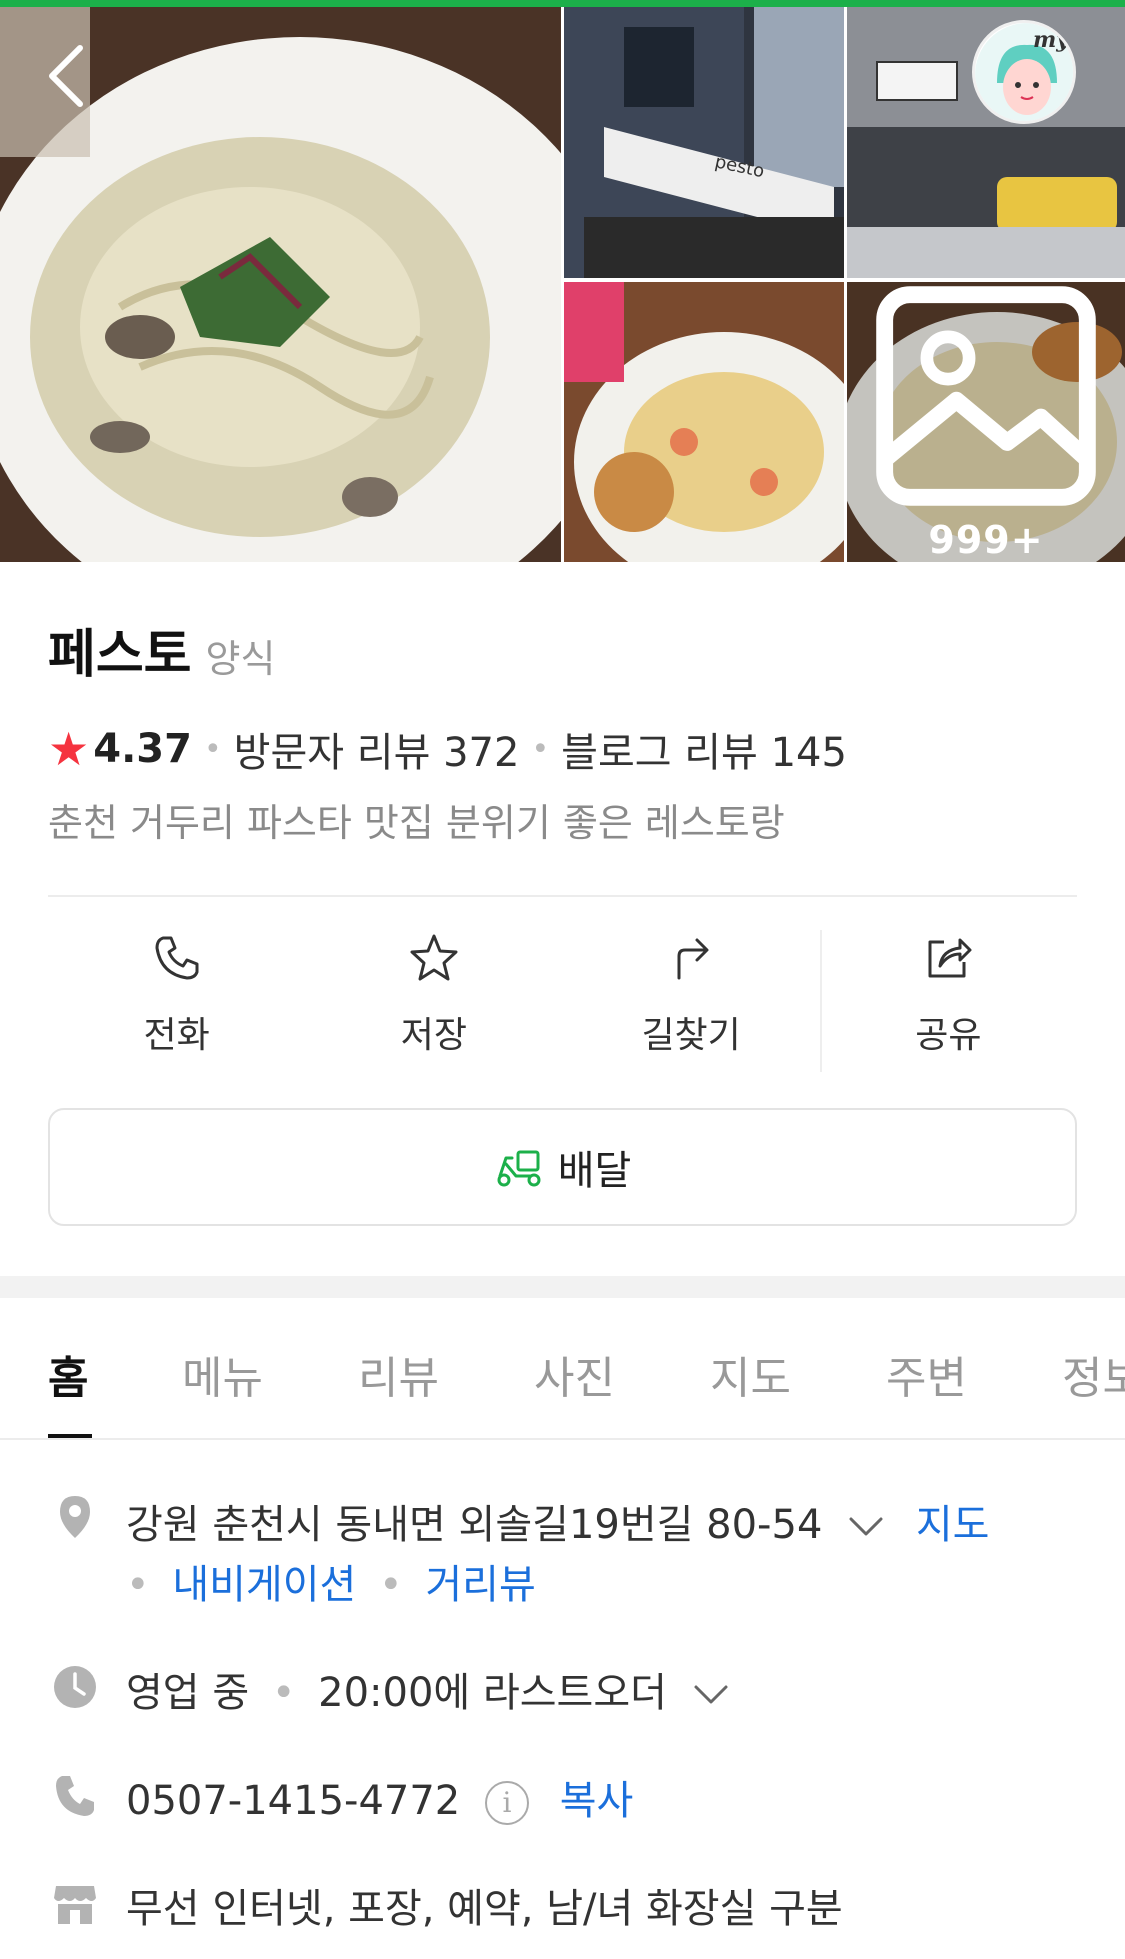 This screenshot has height=1959, width=1125. What do you see at coordinates (222, 1374) in the screenshot?
I see `tab-menu: 메뉴` at bounding box center [222, 1374].